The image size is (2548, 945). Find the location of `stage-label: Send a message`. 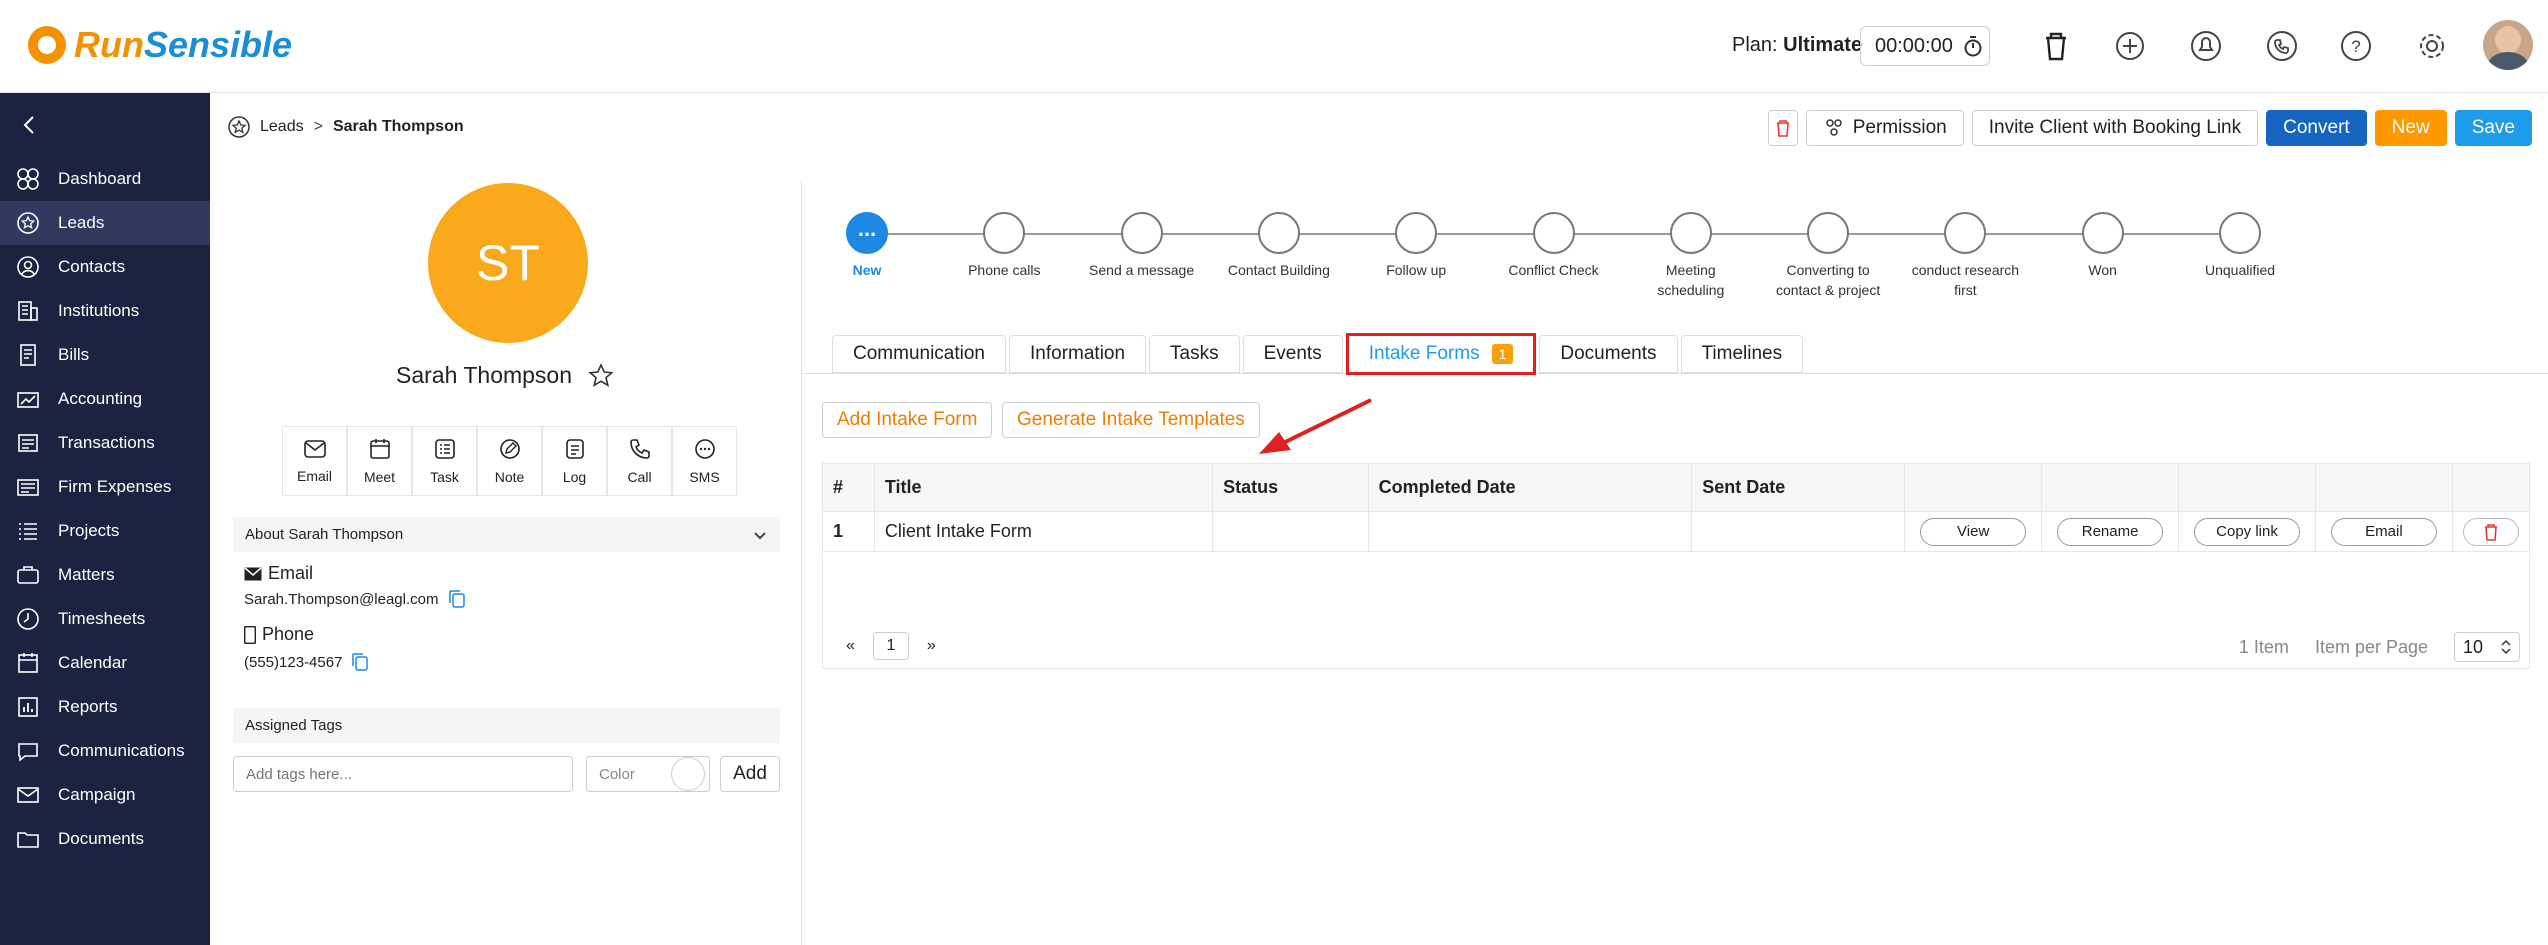

stage-label: Send a message is located at coordinates (1142, 270).